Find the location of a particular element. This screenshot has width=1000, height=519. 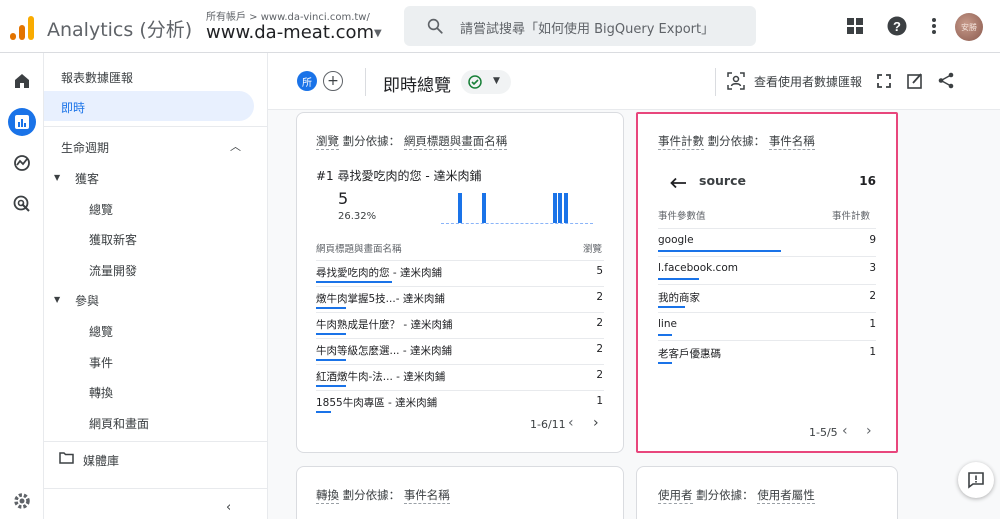

feedback-icon is located at coordinates (976, 480).